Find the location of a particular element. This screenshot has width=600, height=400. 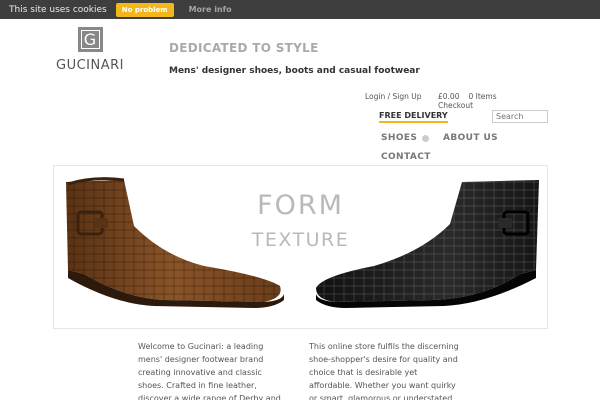

cookie-accept-button: No problem is located at coordinates (144, 9).